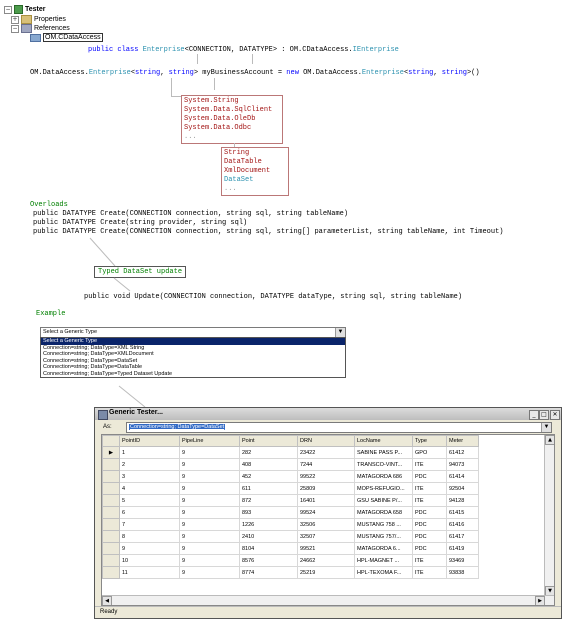 This screenshot has height=628, width=568. Describe the element at coordinates (107, 600) in the screenshot. I see `scroll-left-icon: ◀` at that location.